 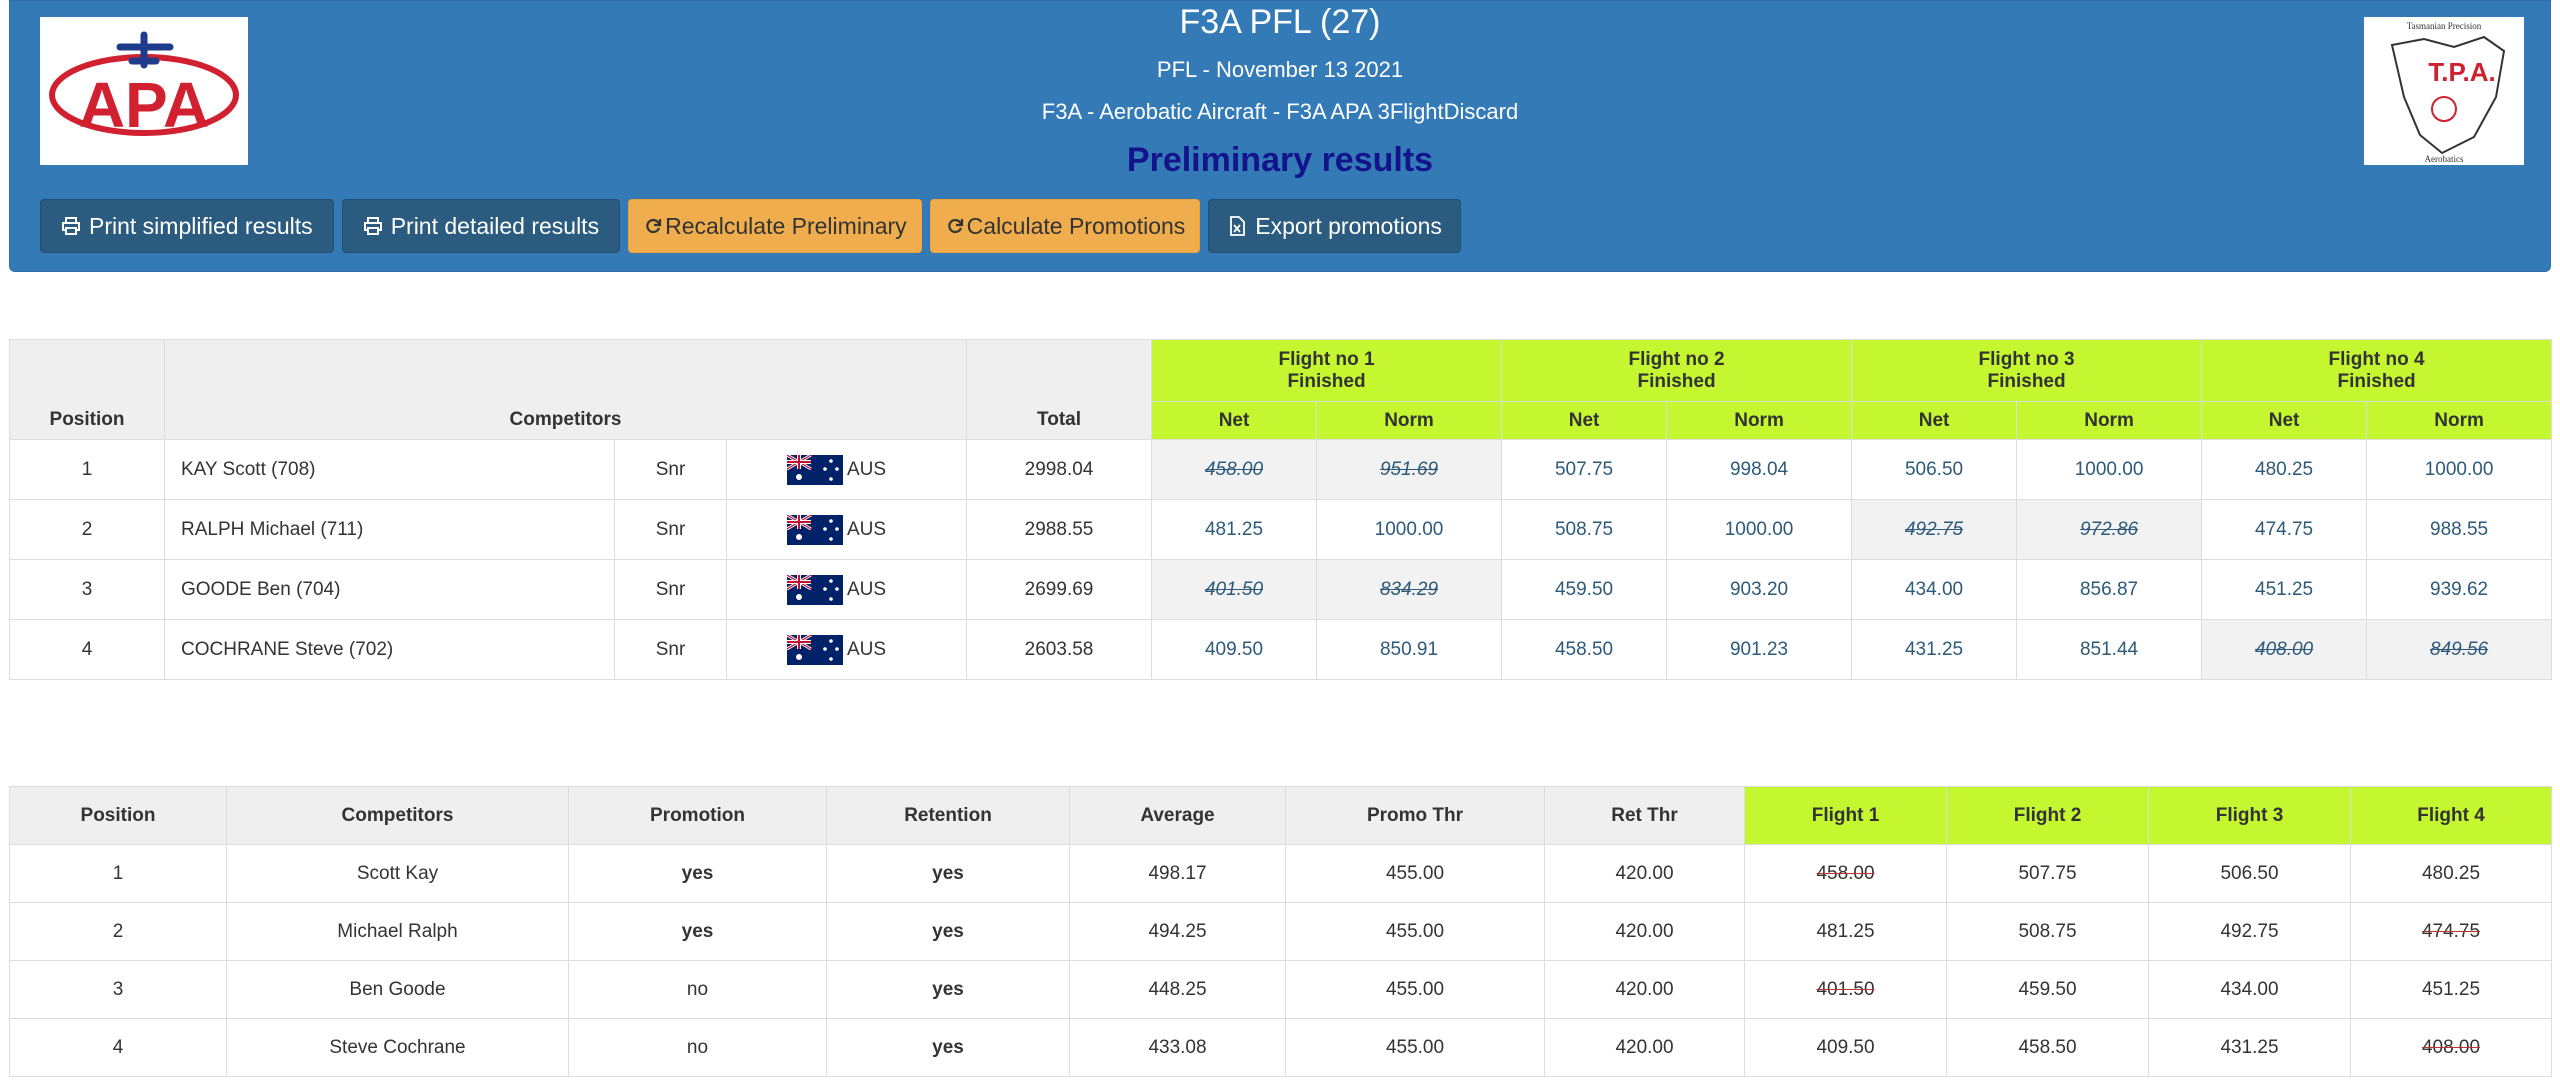 What do you see at coordinates (1584, 469) in the screenshot?
I see `net-score: 507.75` at bounding box center [1584, 469].